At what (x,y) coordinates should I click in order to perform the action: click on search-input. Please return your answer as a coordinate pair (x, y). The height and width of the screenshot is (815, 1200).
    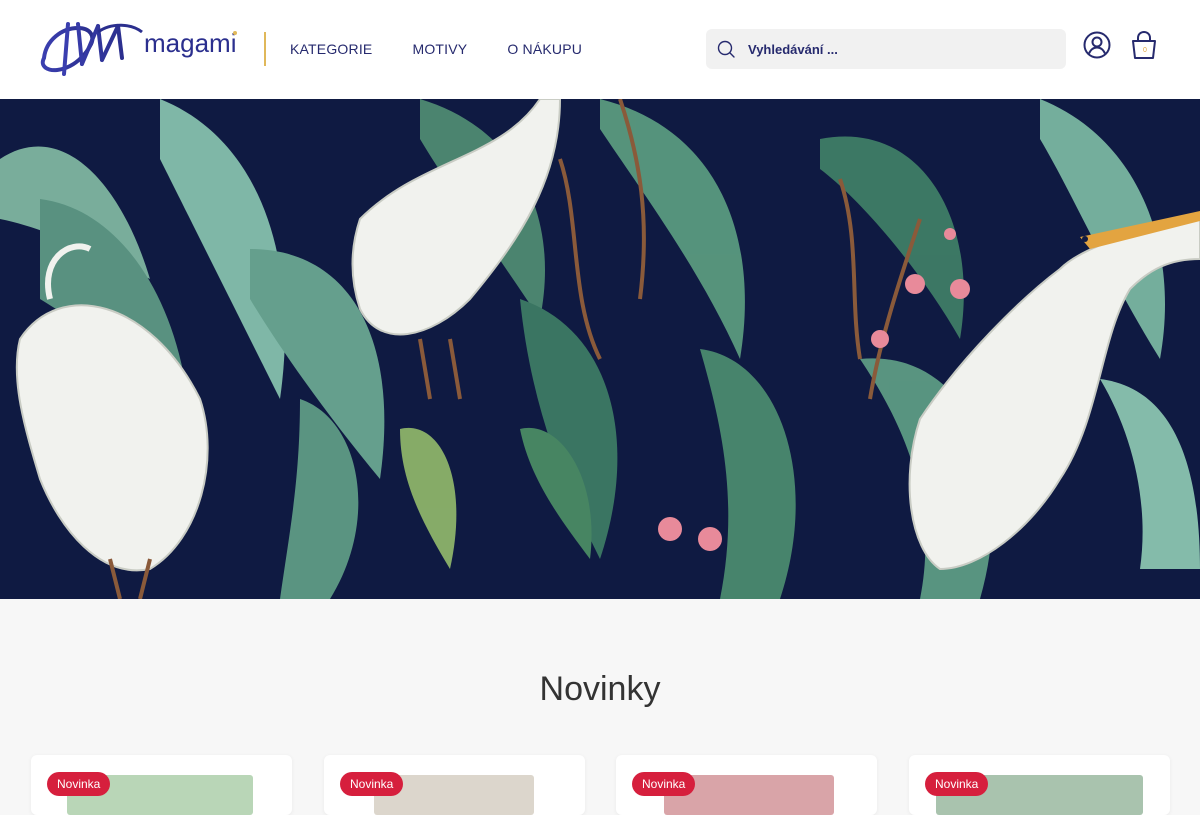
    Looking at the image, I should click on (901, 49).